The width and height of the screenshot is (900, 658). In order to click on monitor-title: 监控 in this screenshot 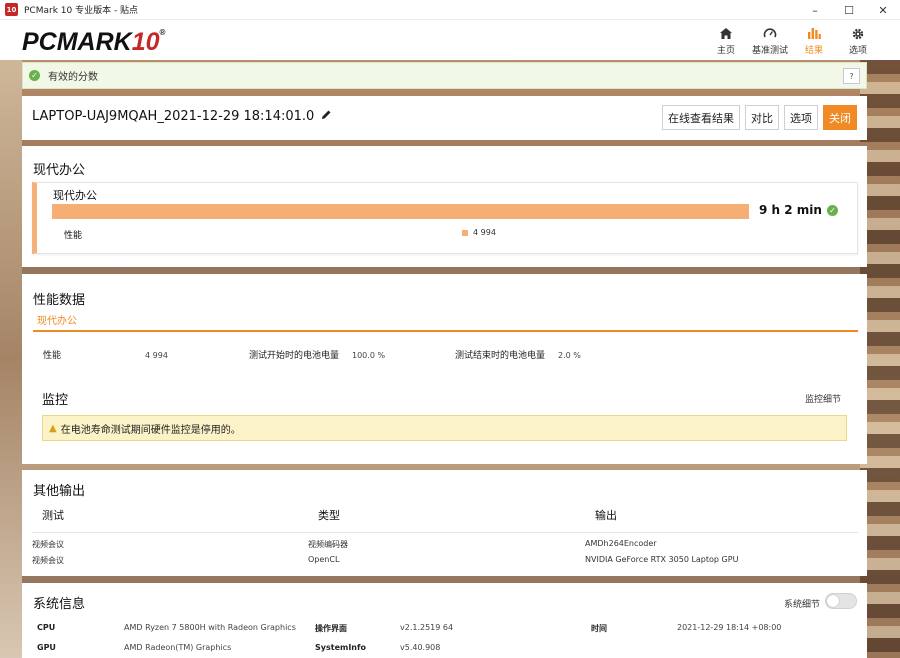, I will do `click(55, 400)`.